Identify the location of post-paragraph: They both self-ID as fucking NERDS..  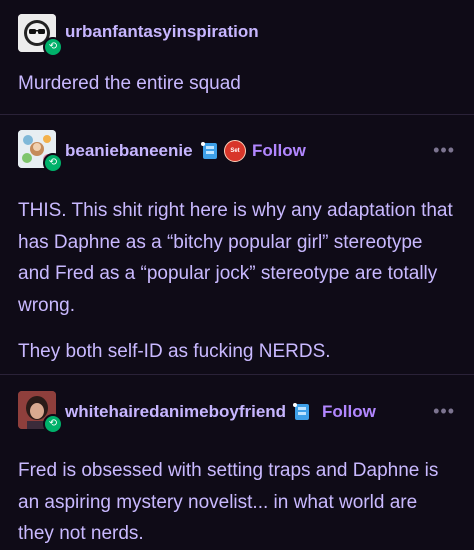
(174, 351).